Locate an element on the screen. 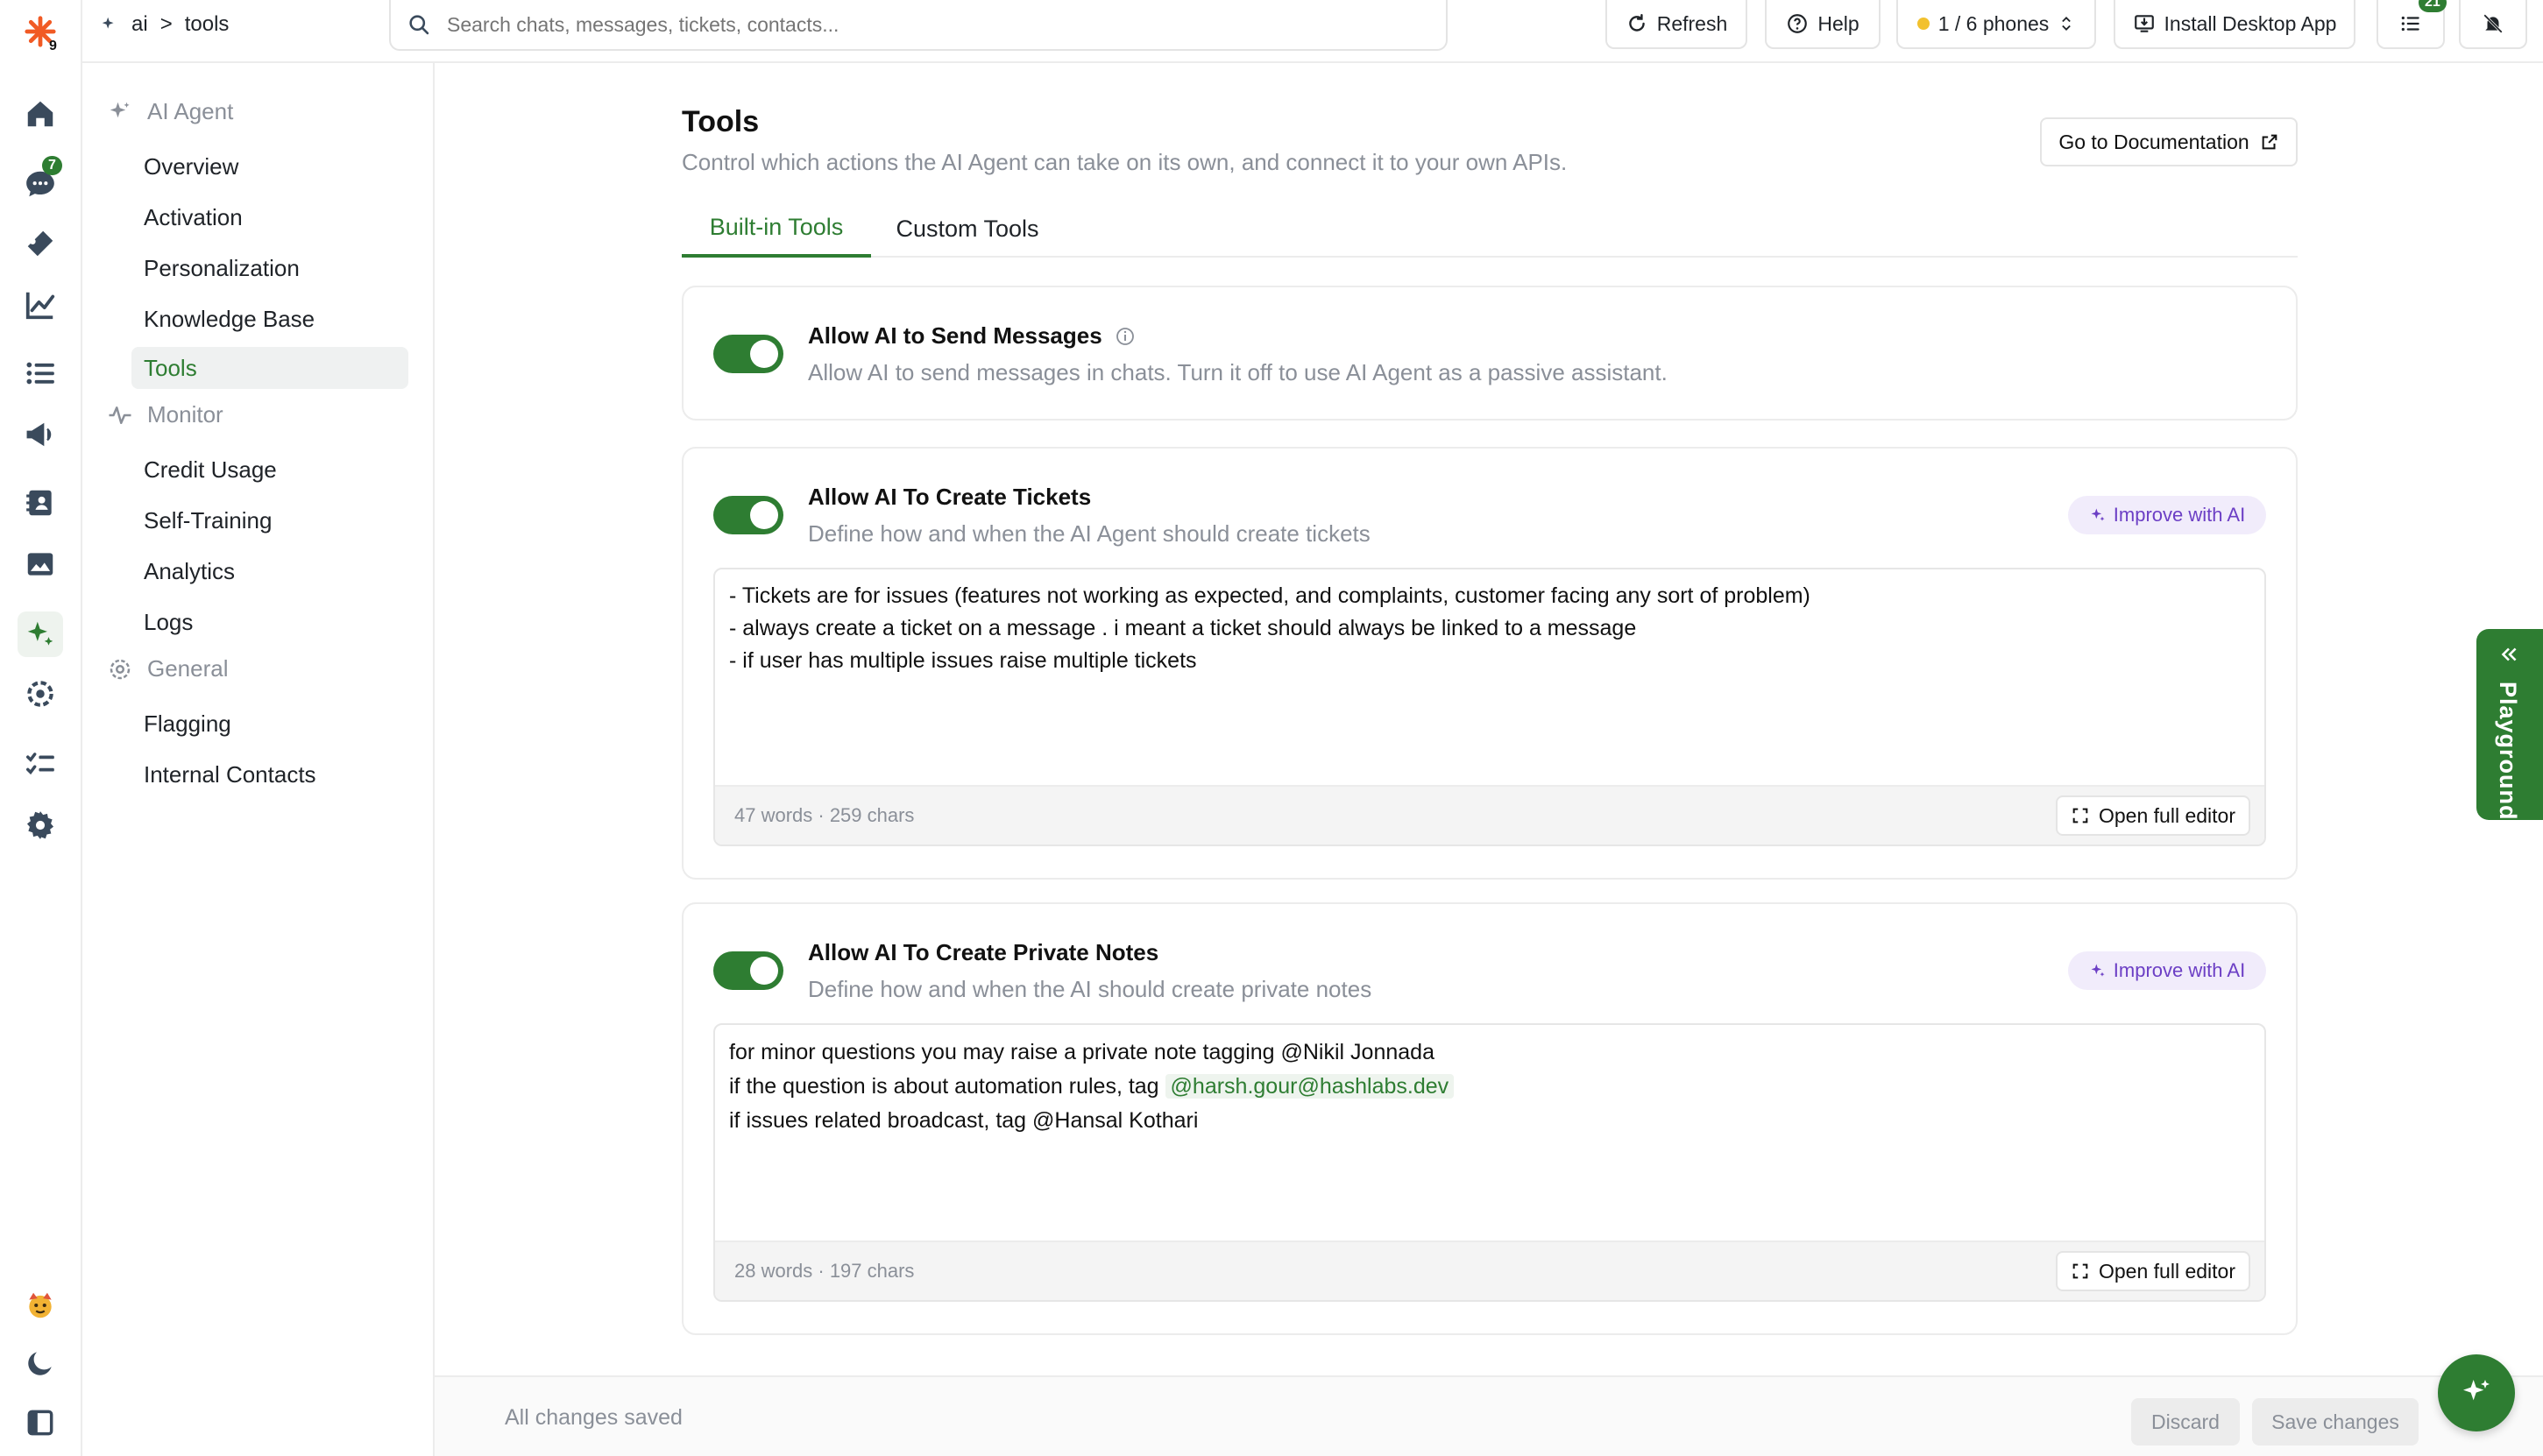  nav-item-self-training: Self-Training is located at coordinates (269, 520).